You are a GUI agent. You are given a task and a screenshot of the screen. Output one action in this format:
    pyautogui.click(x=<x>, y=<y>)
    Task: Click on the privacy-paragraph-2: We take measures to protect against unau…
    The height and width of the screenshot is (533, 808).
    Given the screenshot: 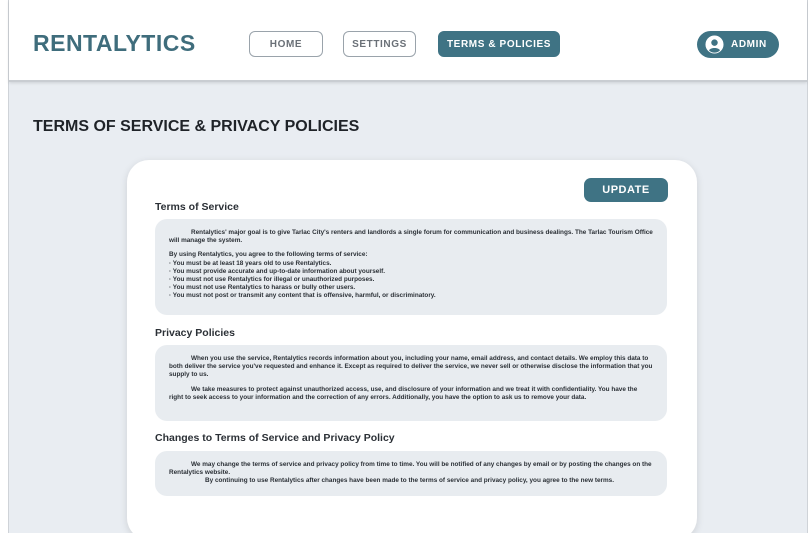 What is the action you would take?
    pyautogui.click(x=403, y=393)
    